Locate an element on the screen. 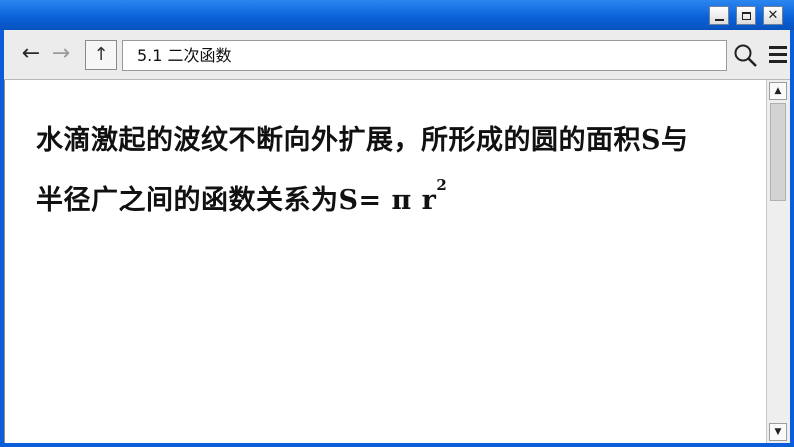  exponent: 2 is located at coordinates (442, 185).